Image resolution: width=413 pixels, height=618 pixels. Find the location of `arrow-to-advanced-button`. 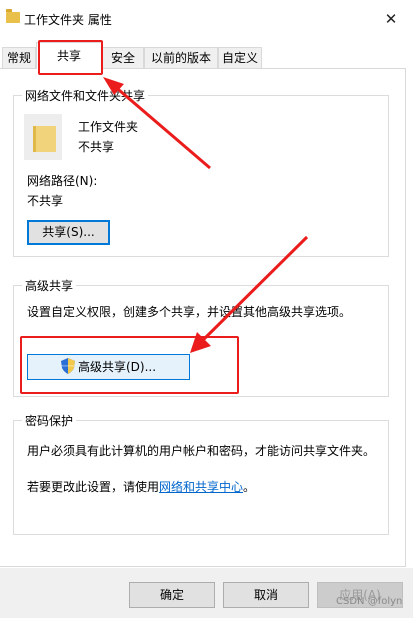

arrow-to-advanced-button is located at coordinates (253, 290).